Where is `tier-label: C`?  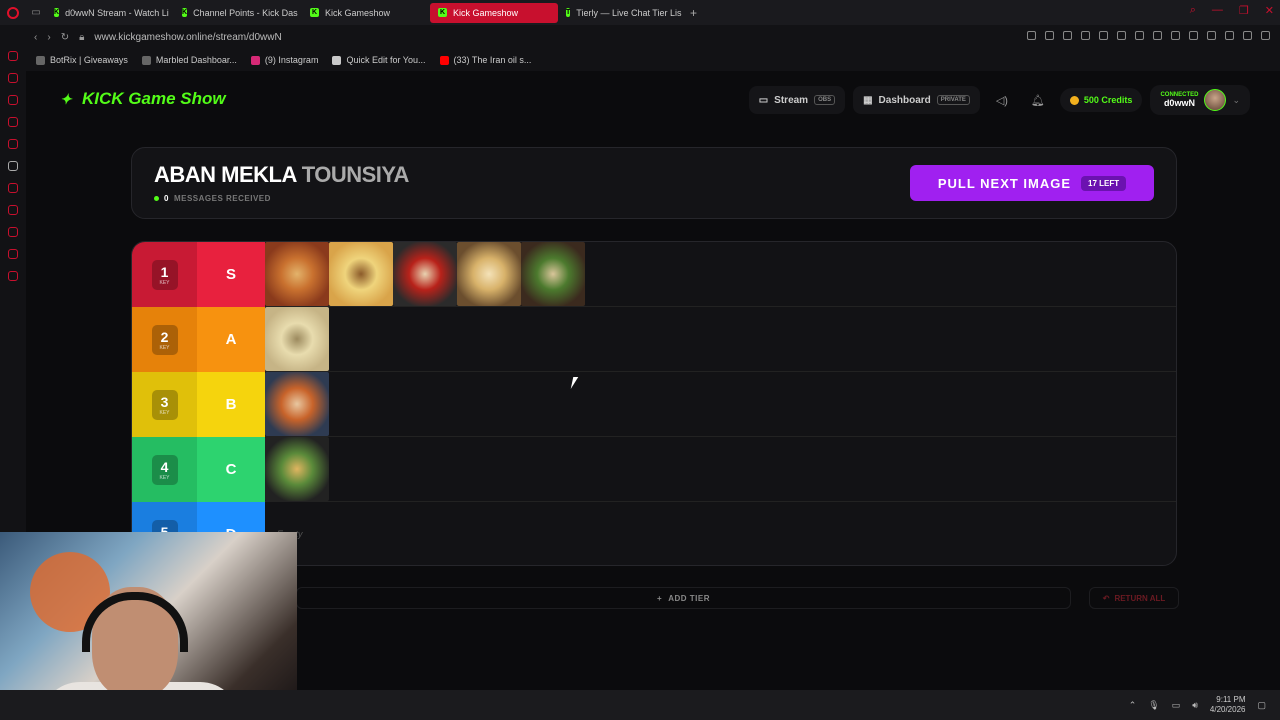 tier-label: C is located at coordinates (231, 469).